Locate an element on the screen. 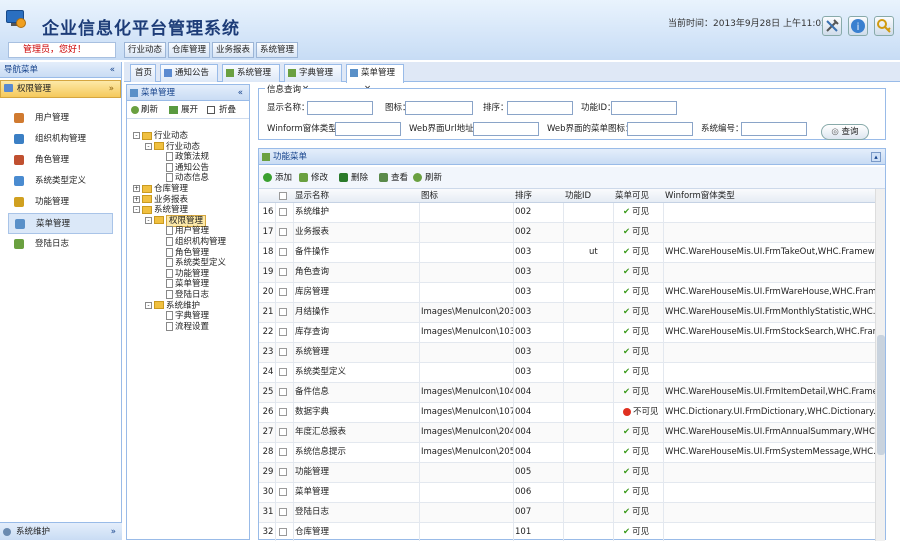  table-row: 29 功能管理 005 ✔ 可见 is located at coordinates (567, 473).